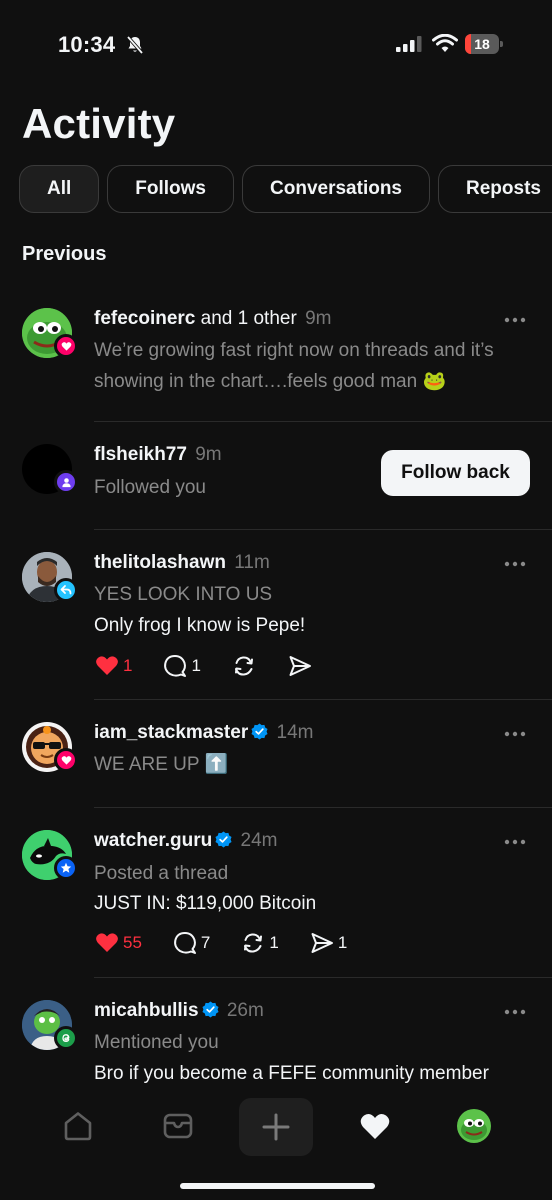 Image resolution: width=552 pixels, height=1200 pixels. Describe the element at coordinates (171, 732) in the screenshot. I see `username: iam_stackmaster` at that location.